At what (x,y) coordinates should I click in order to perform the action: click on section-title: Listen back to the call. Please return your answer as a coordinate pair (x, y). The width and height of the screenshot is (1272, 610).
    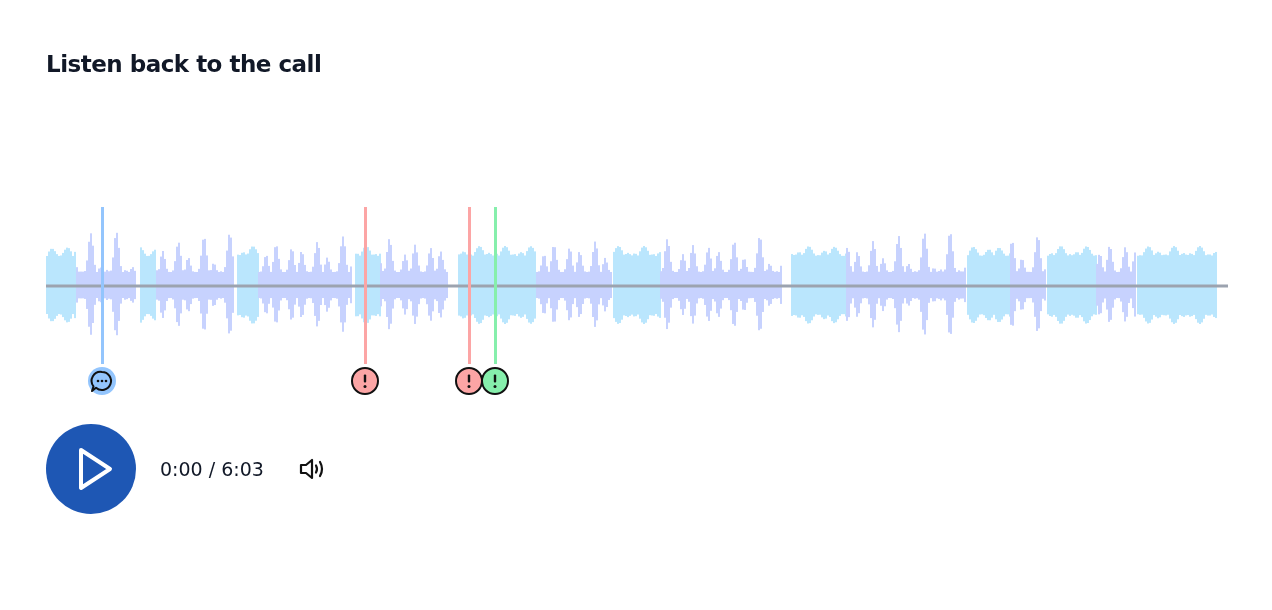
    Looking at the image, I should click on (184, 64).